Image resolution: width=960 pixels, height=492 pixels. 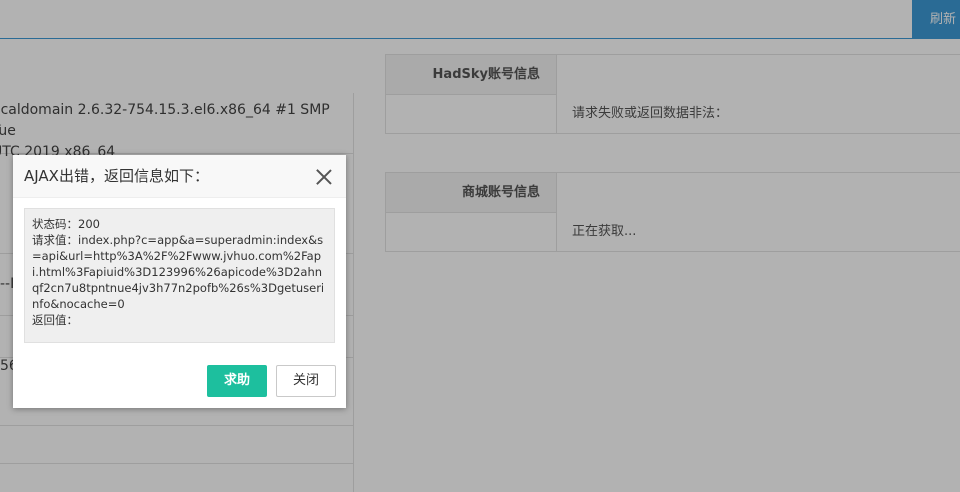 I want to click on dialog-header: AJAX出错，返回信息如下：, so click(x=179, y=176).